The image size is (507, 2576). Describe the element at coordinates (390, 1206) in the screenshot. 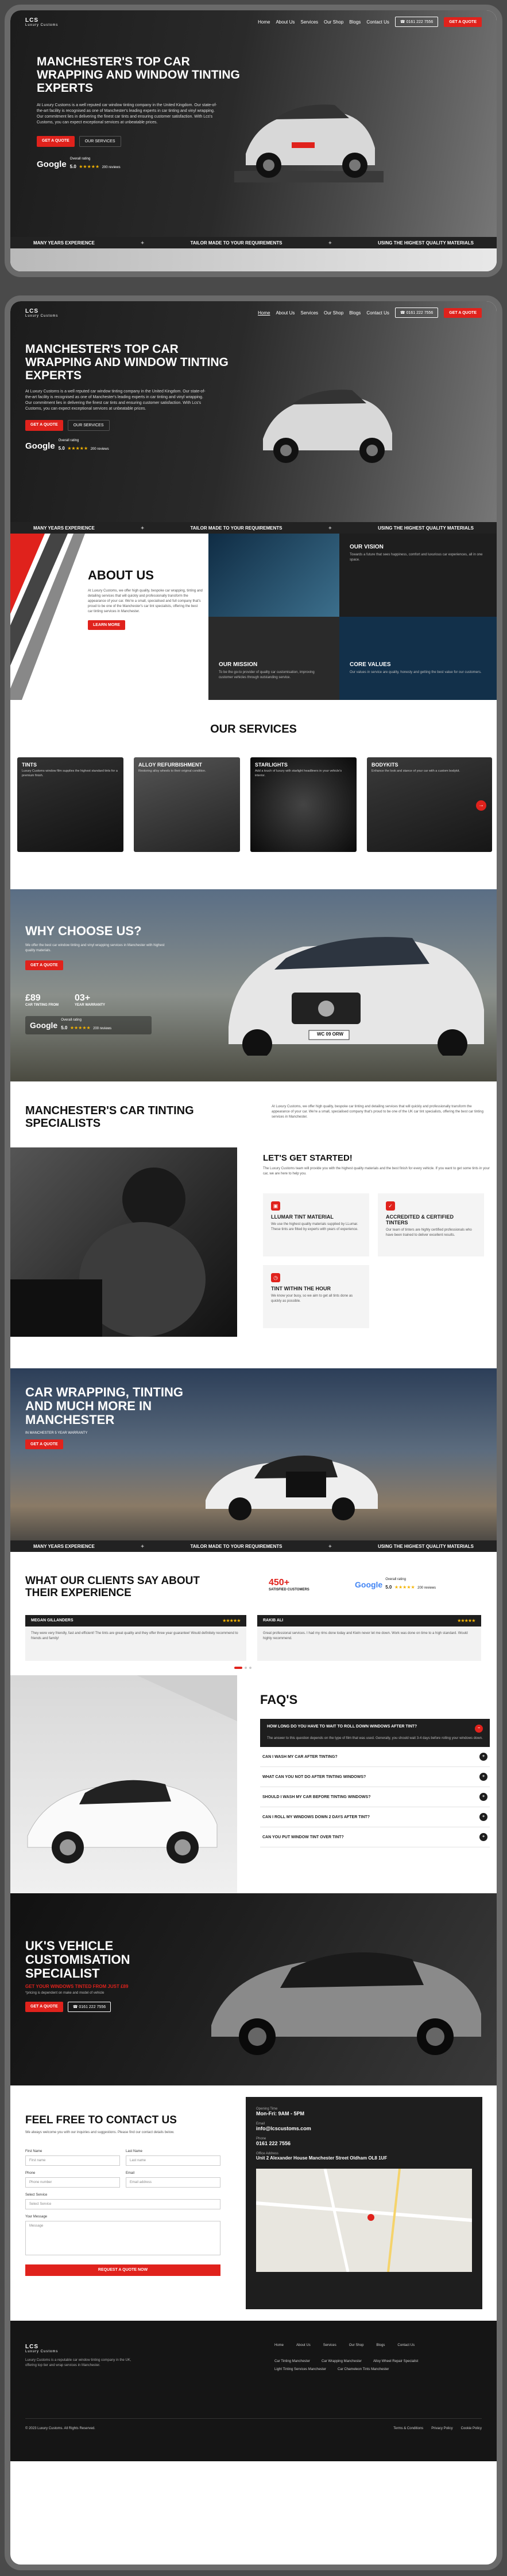

I see `certificate-icon: ✓` at that location.